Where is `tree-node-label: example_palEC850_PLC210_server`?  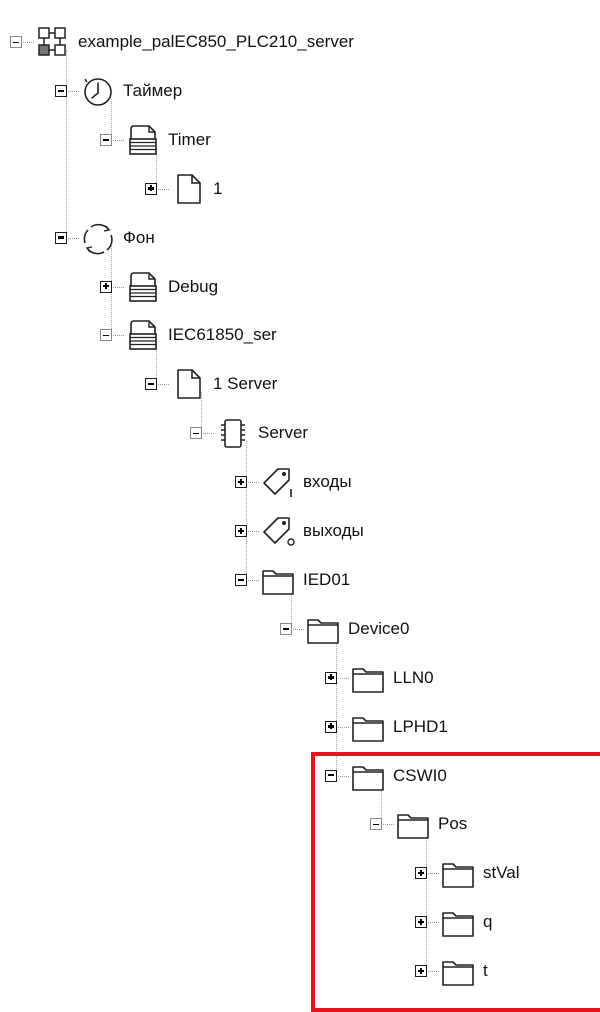 tree-node-label: example_palEC850_PLC210_server is located at coordinates (216, 42).